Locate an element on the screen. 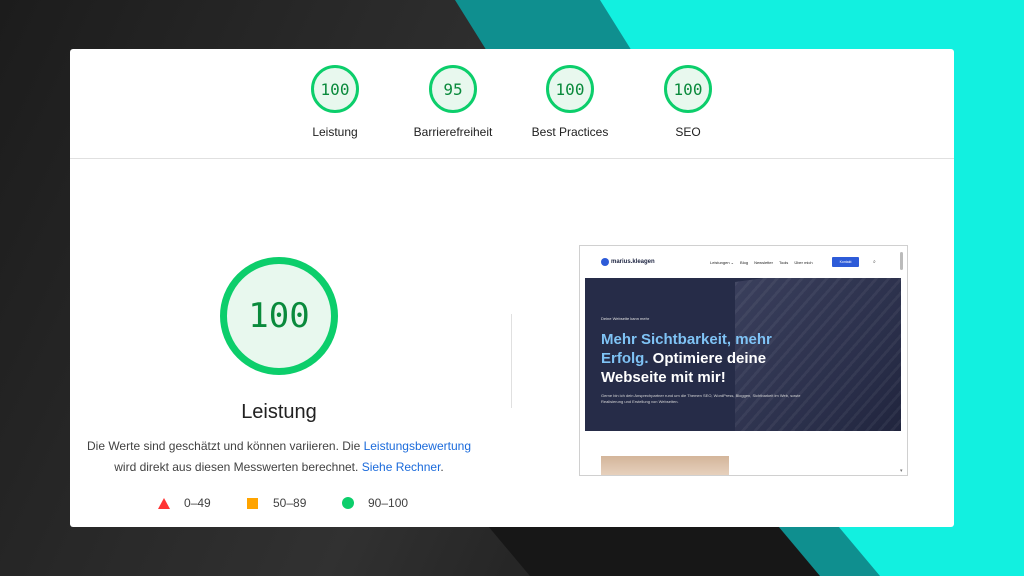  section-title: Leistung is located at coordinates (279, 412).